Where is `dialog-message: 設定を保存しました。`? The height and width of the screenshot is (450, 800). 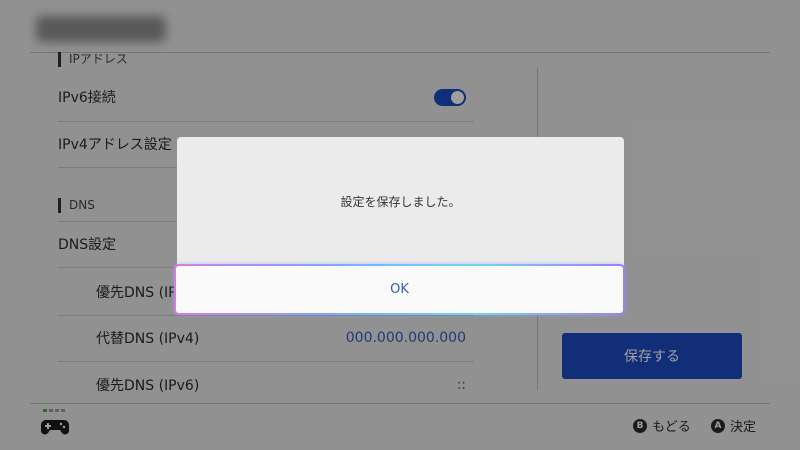
dialog-message: 設定を保存しました。 is located at coordinates (400, 201).